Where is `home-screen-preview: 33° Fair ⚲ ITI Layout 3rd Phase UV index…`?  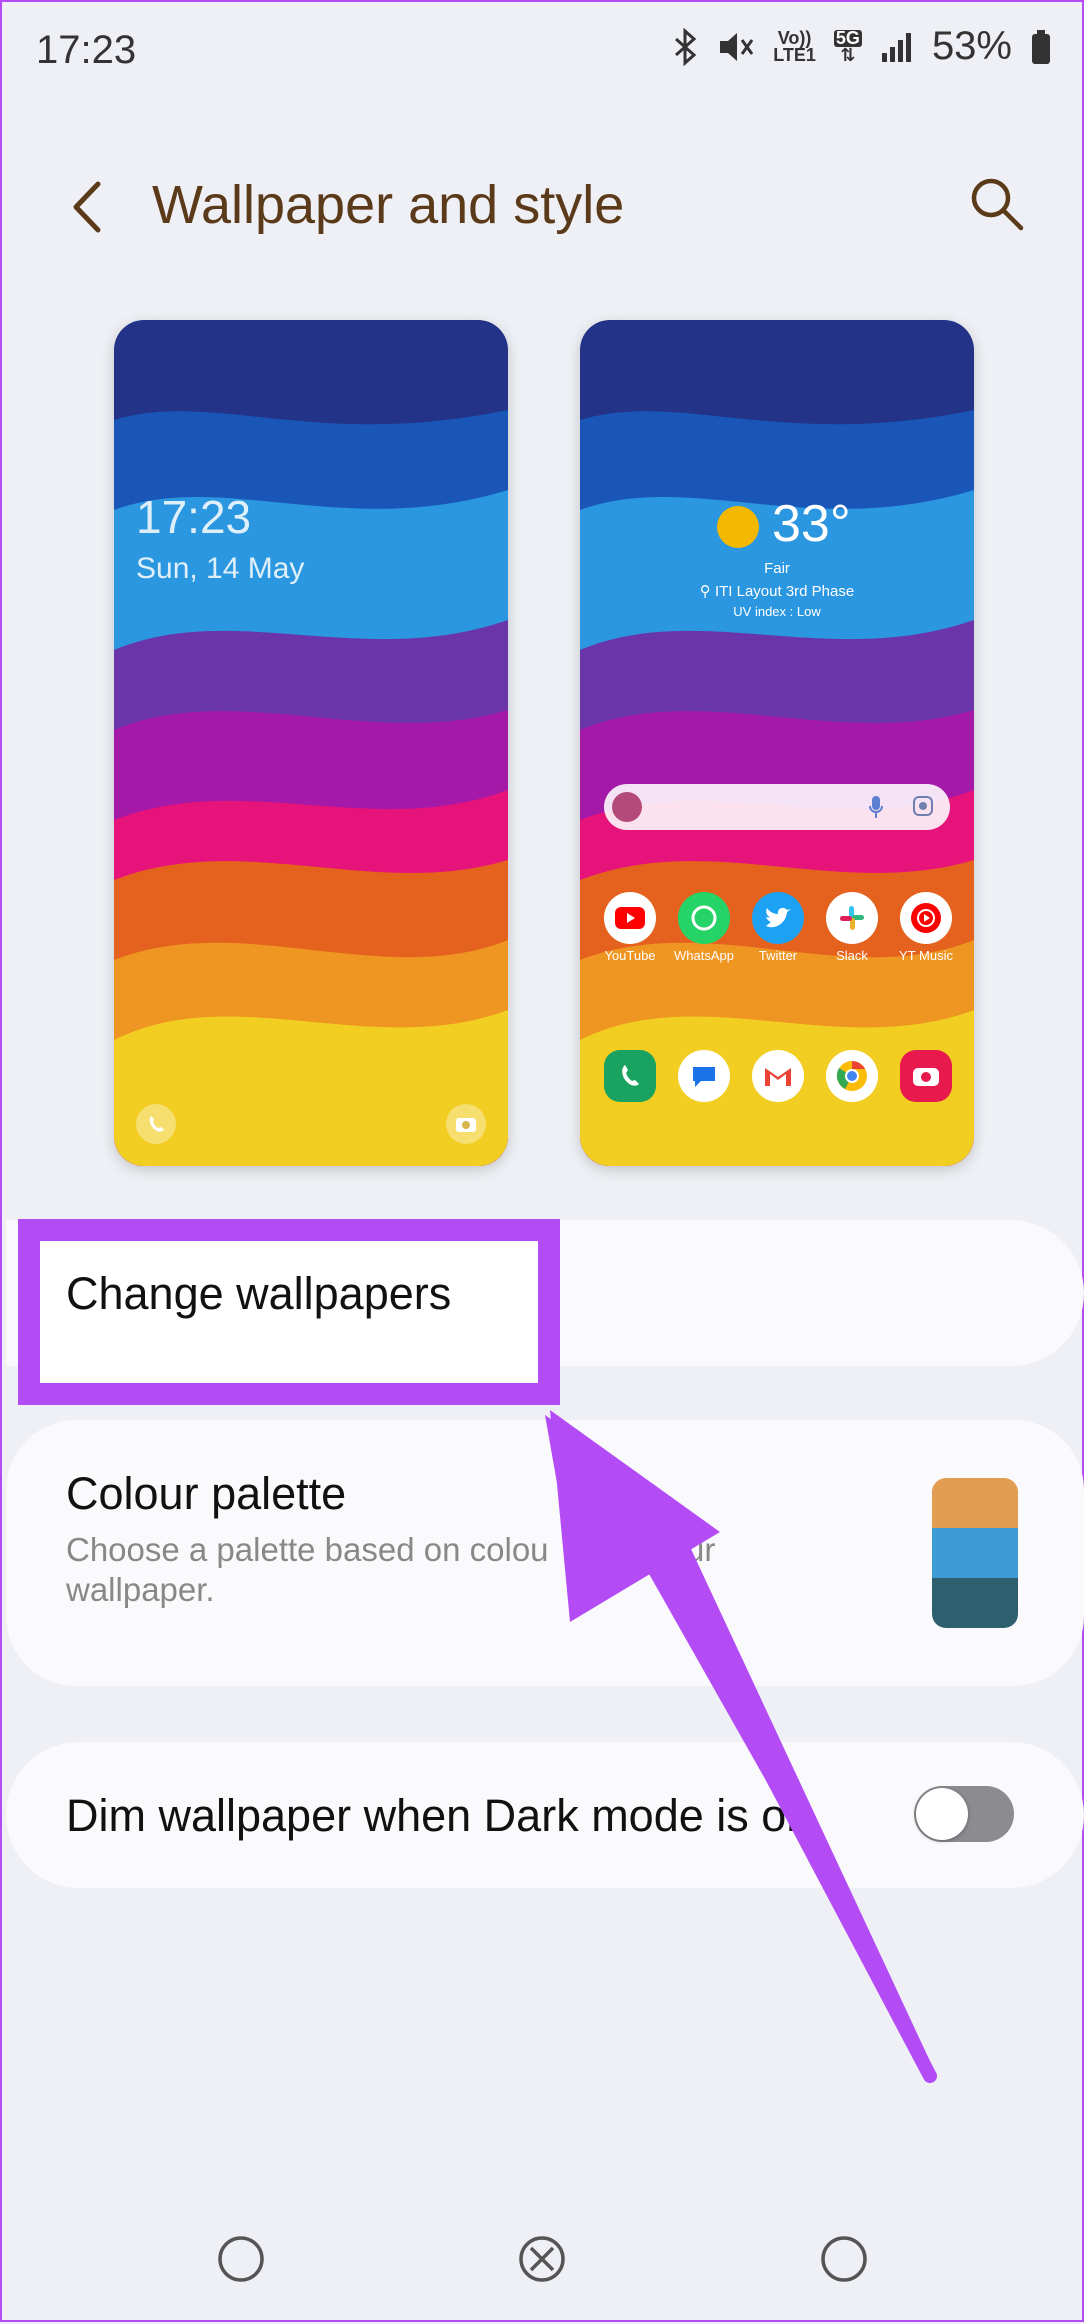 home-screen-preview: 33° Fair ⚲ ITI Layout 3rd Phase UV index… is located at coordinates (777, 743).